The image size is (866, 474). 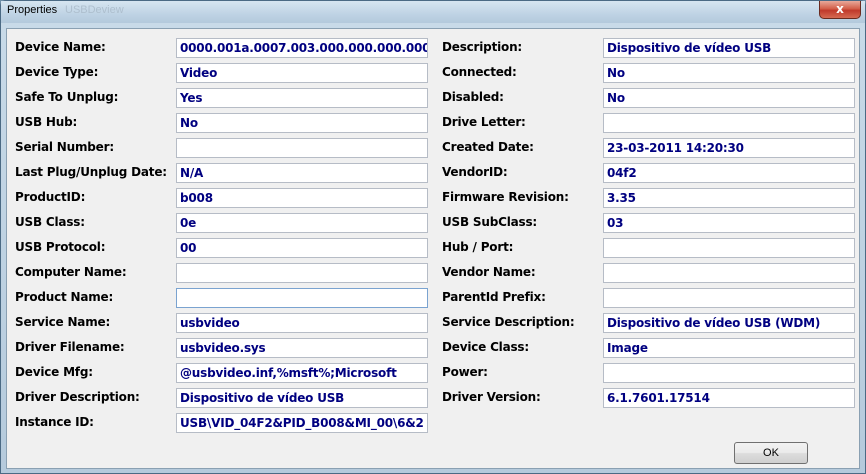 I want to click on created-date-label: Created Date:, so click(x=488, y=147).